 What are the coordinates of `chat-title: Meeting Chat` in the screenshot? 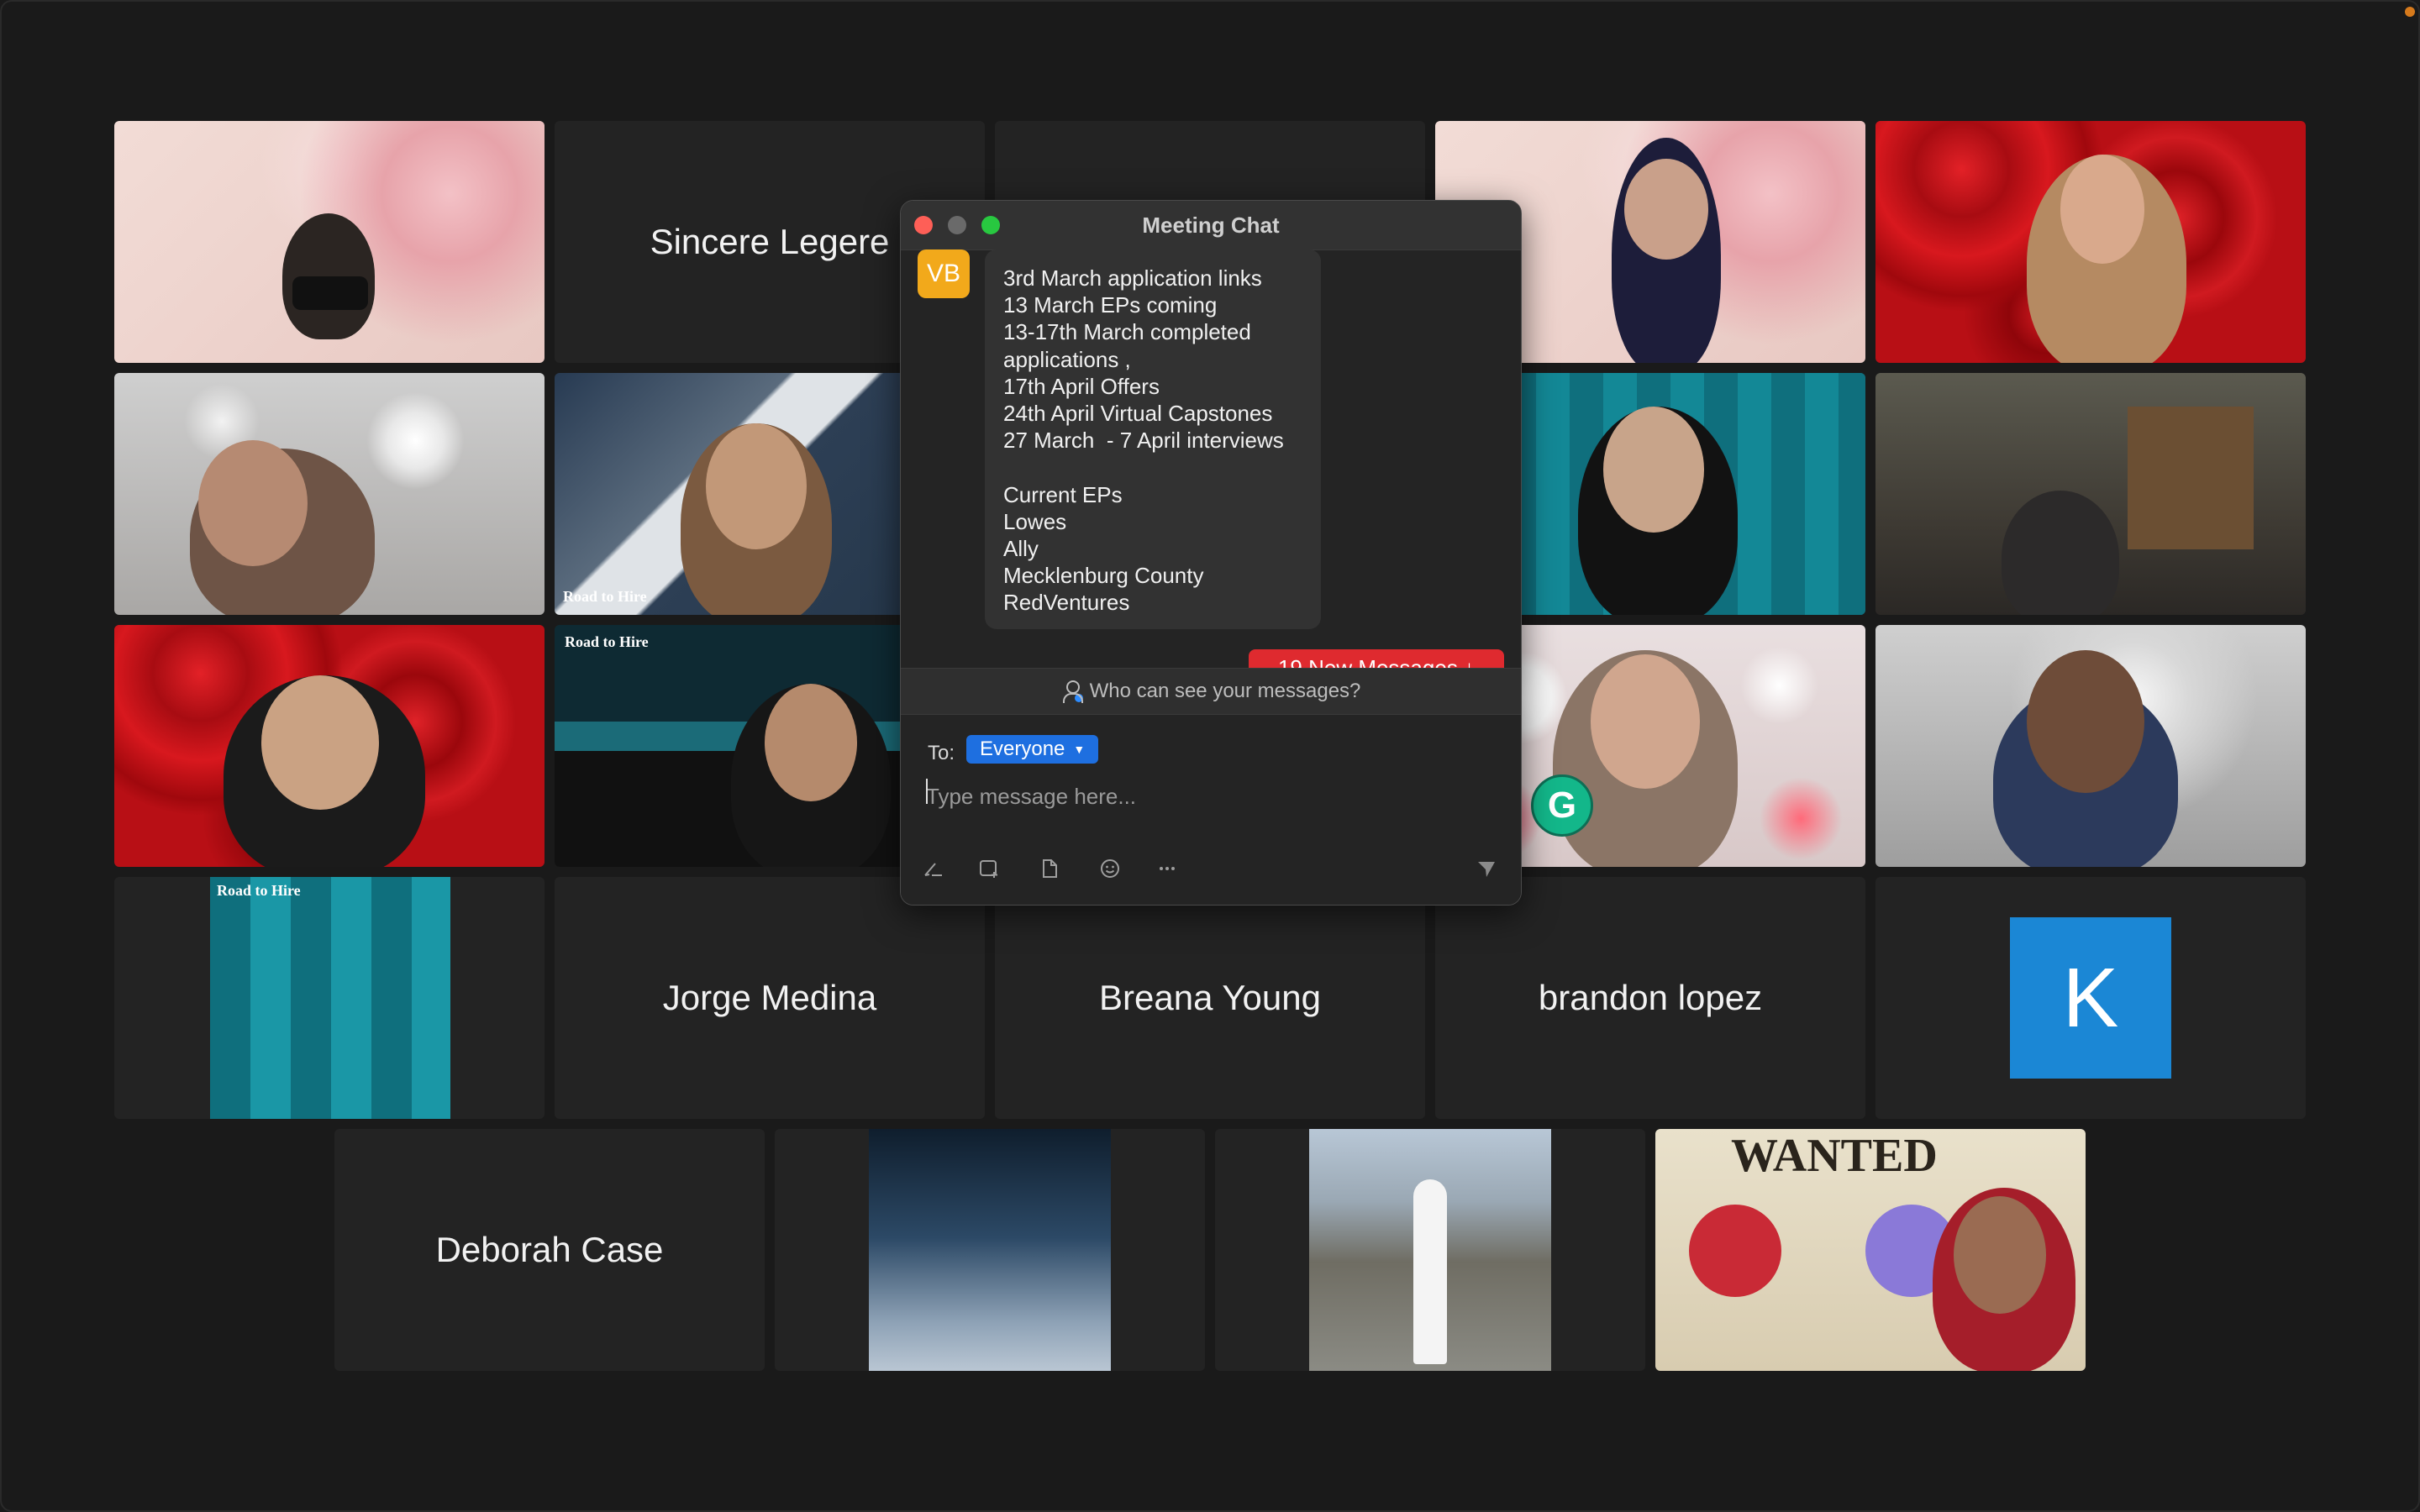 It's located at (1211, 225).